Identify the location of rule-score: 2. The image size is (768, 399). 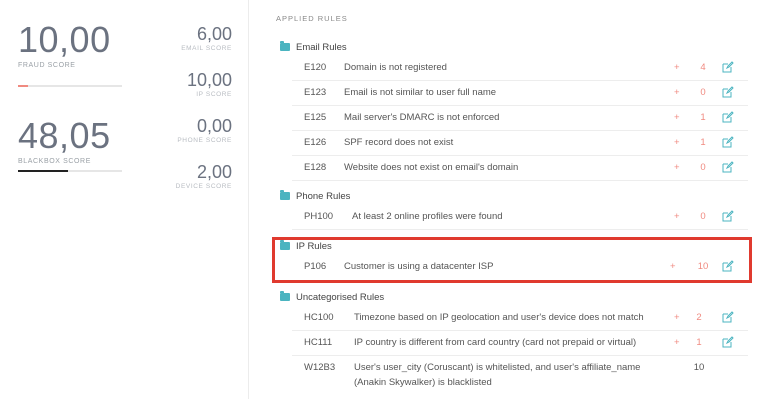
(699, 317).